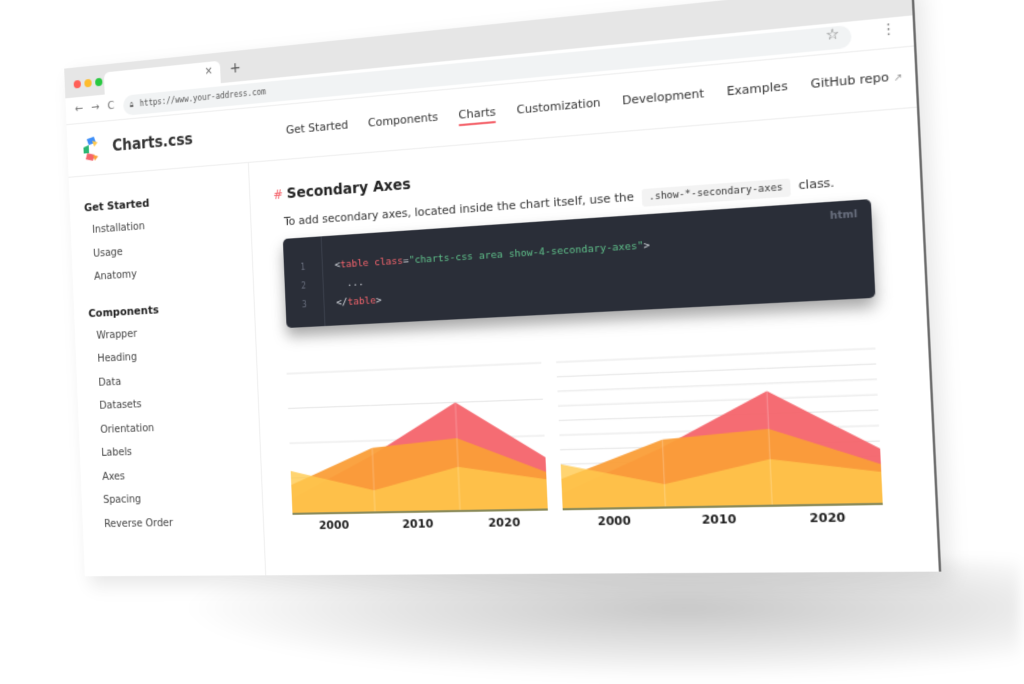  What do you see at coordinates (123, 311) in the screenshot?
I see `sidebar-section-components: Components` at bounding box center [123, 311].